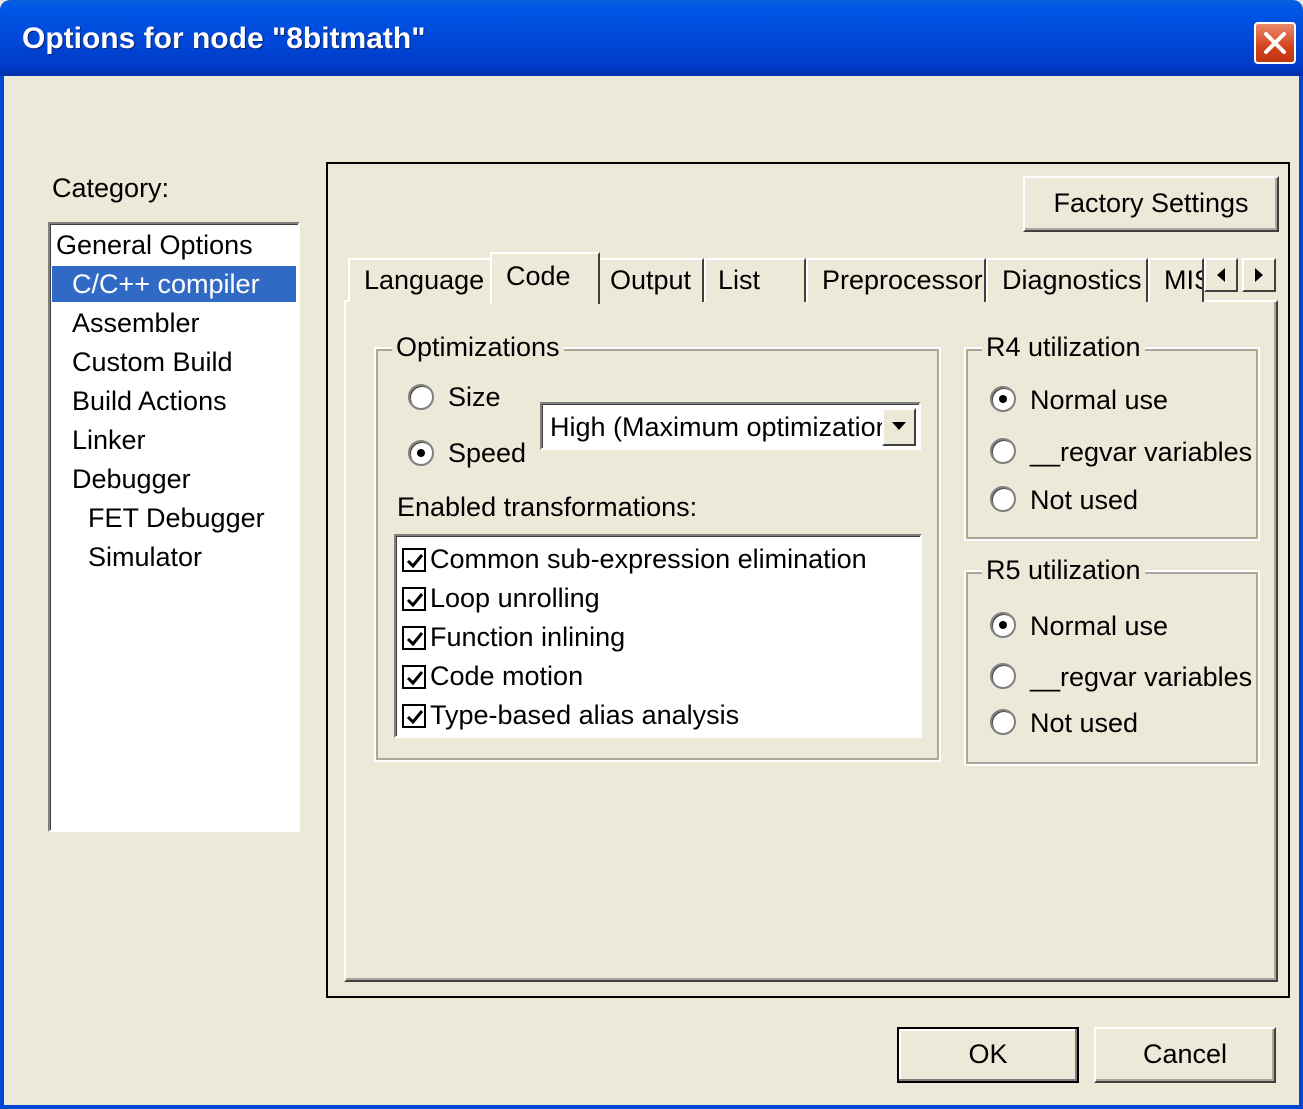 This screenshot has height=1109, width=1303. I want to click on close-button, so click(1275, 43).